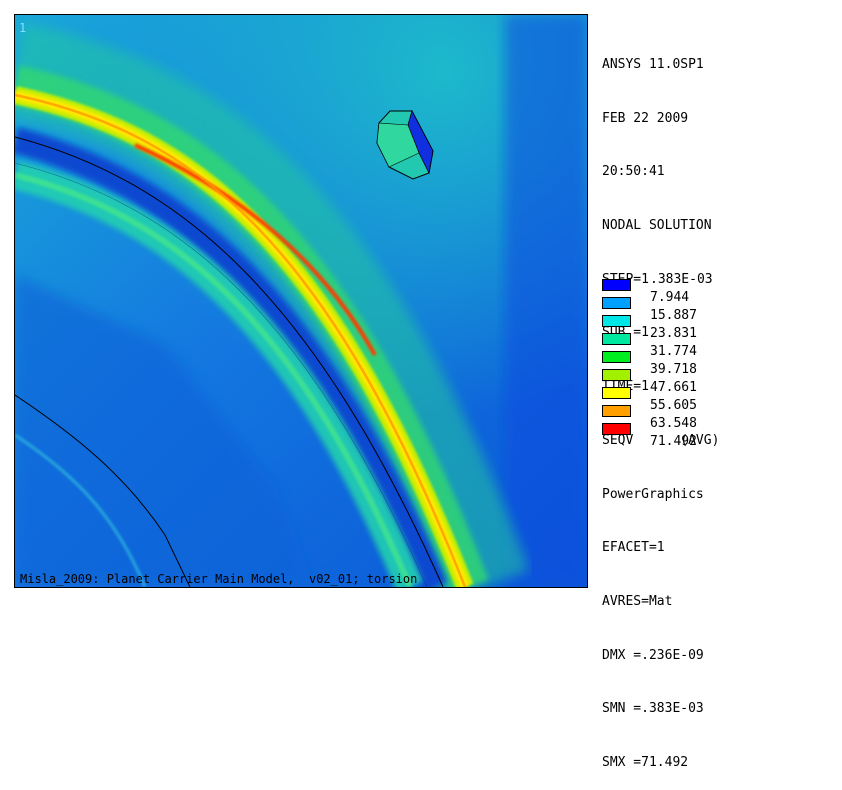  Describe the element at coordinates (673, 405) in the screenshot. I see `legend-value: 55.605` at that location.